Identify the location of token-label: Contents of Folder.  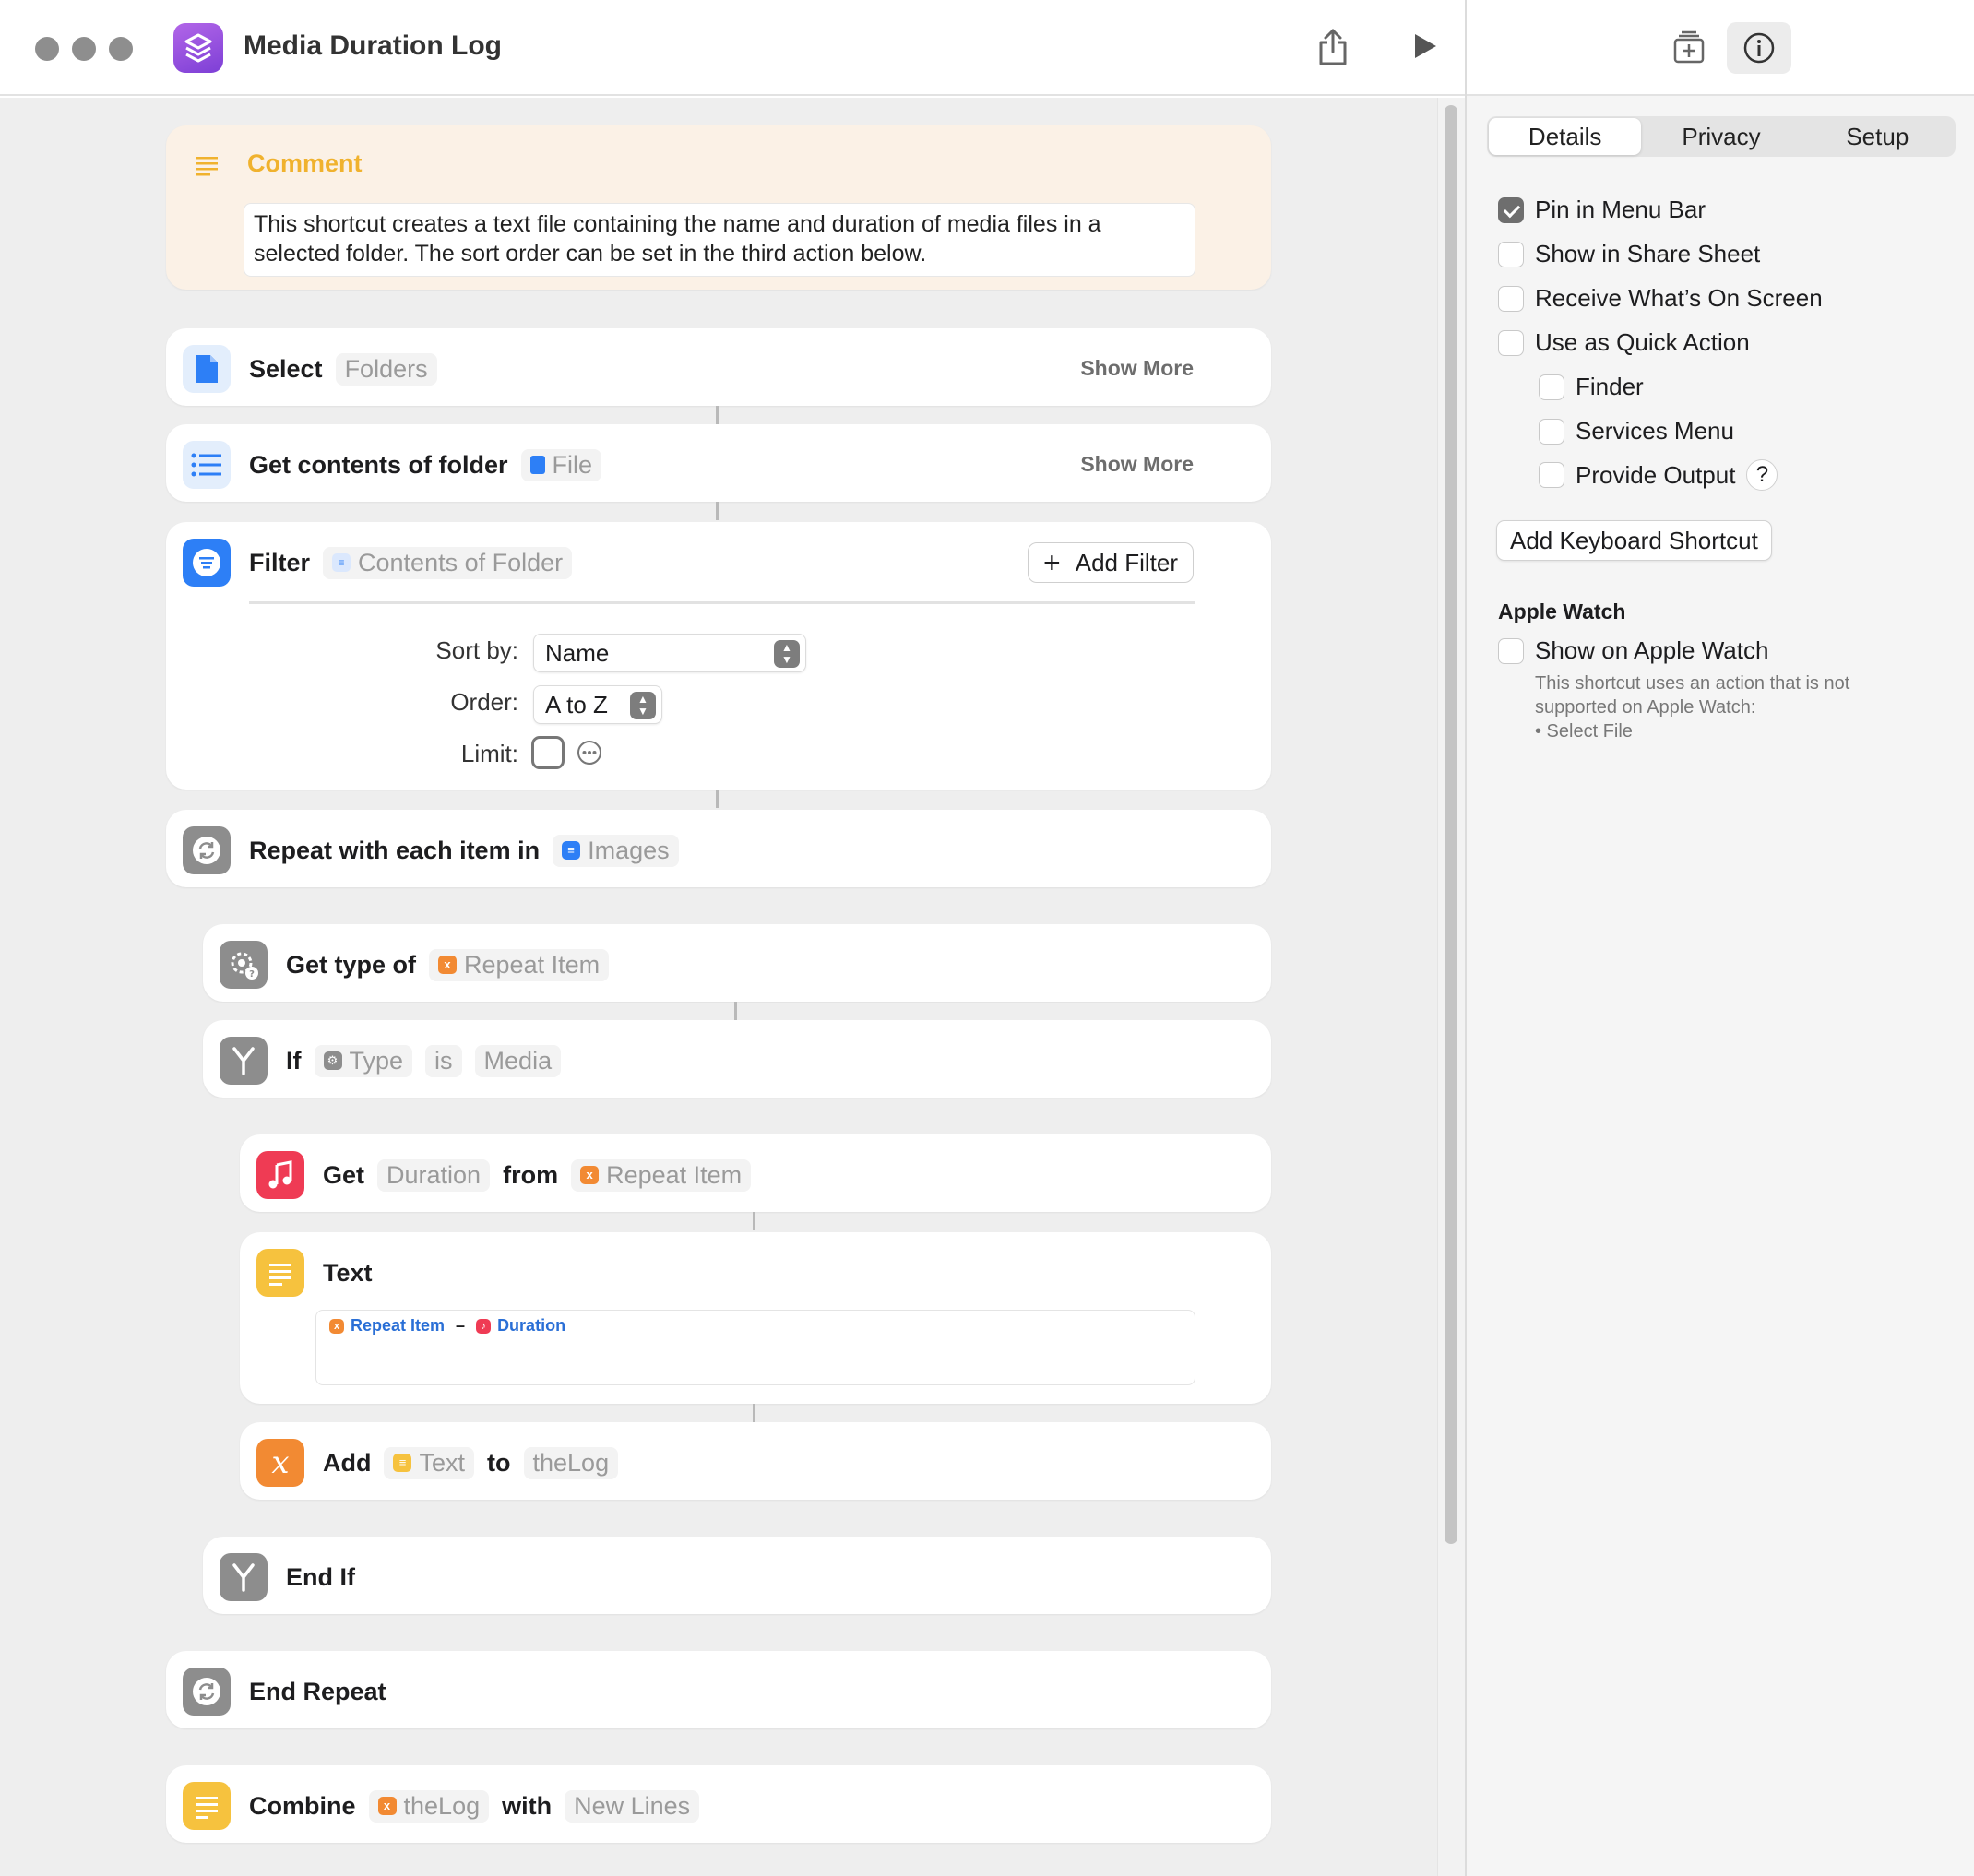
(461, 562).